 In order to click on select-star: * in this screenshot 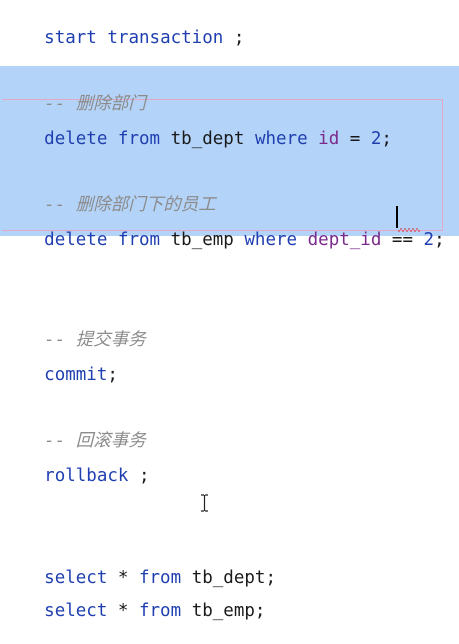, I will do `click(123, 611)`.